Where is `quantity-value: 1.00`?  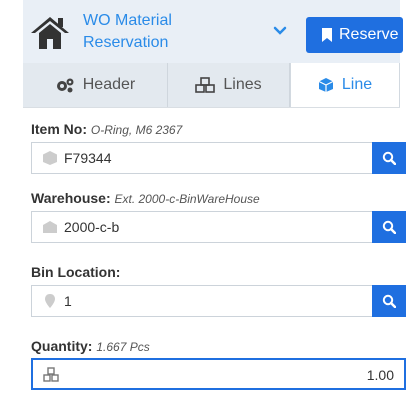
quantity-value: 1.00 is located at coordinates (380, 375).